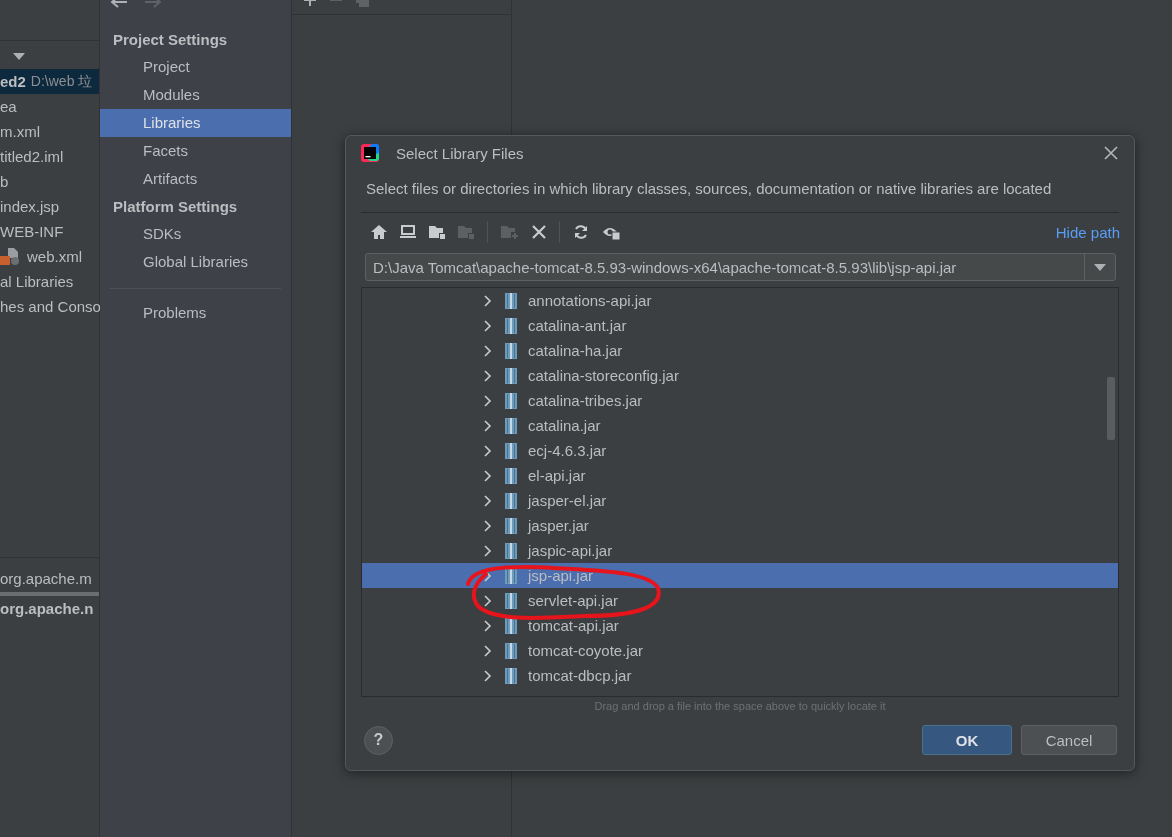  Describe the element at coordinates (195, 313) in the screenshot. I see `sidebar-item: Problems` at that location.